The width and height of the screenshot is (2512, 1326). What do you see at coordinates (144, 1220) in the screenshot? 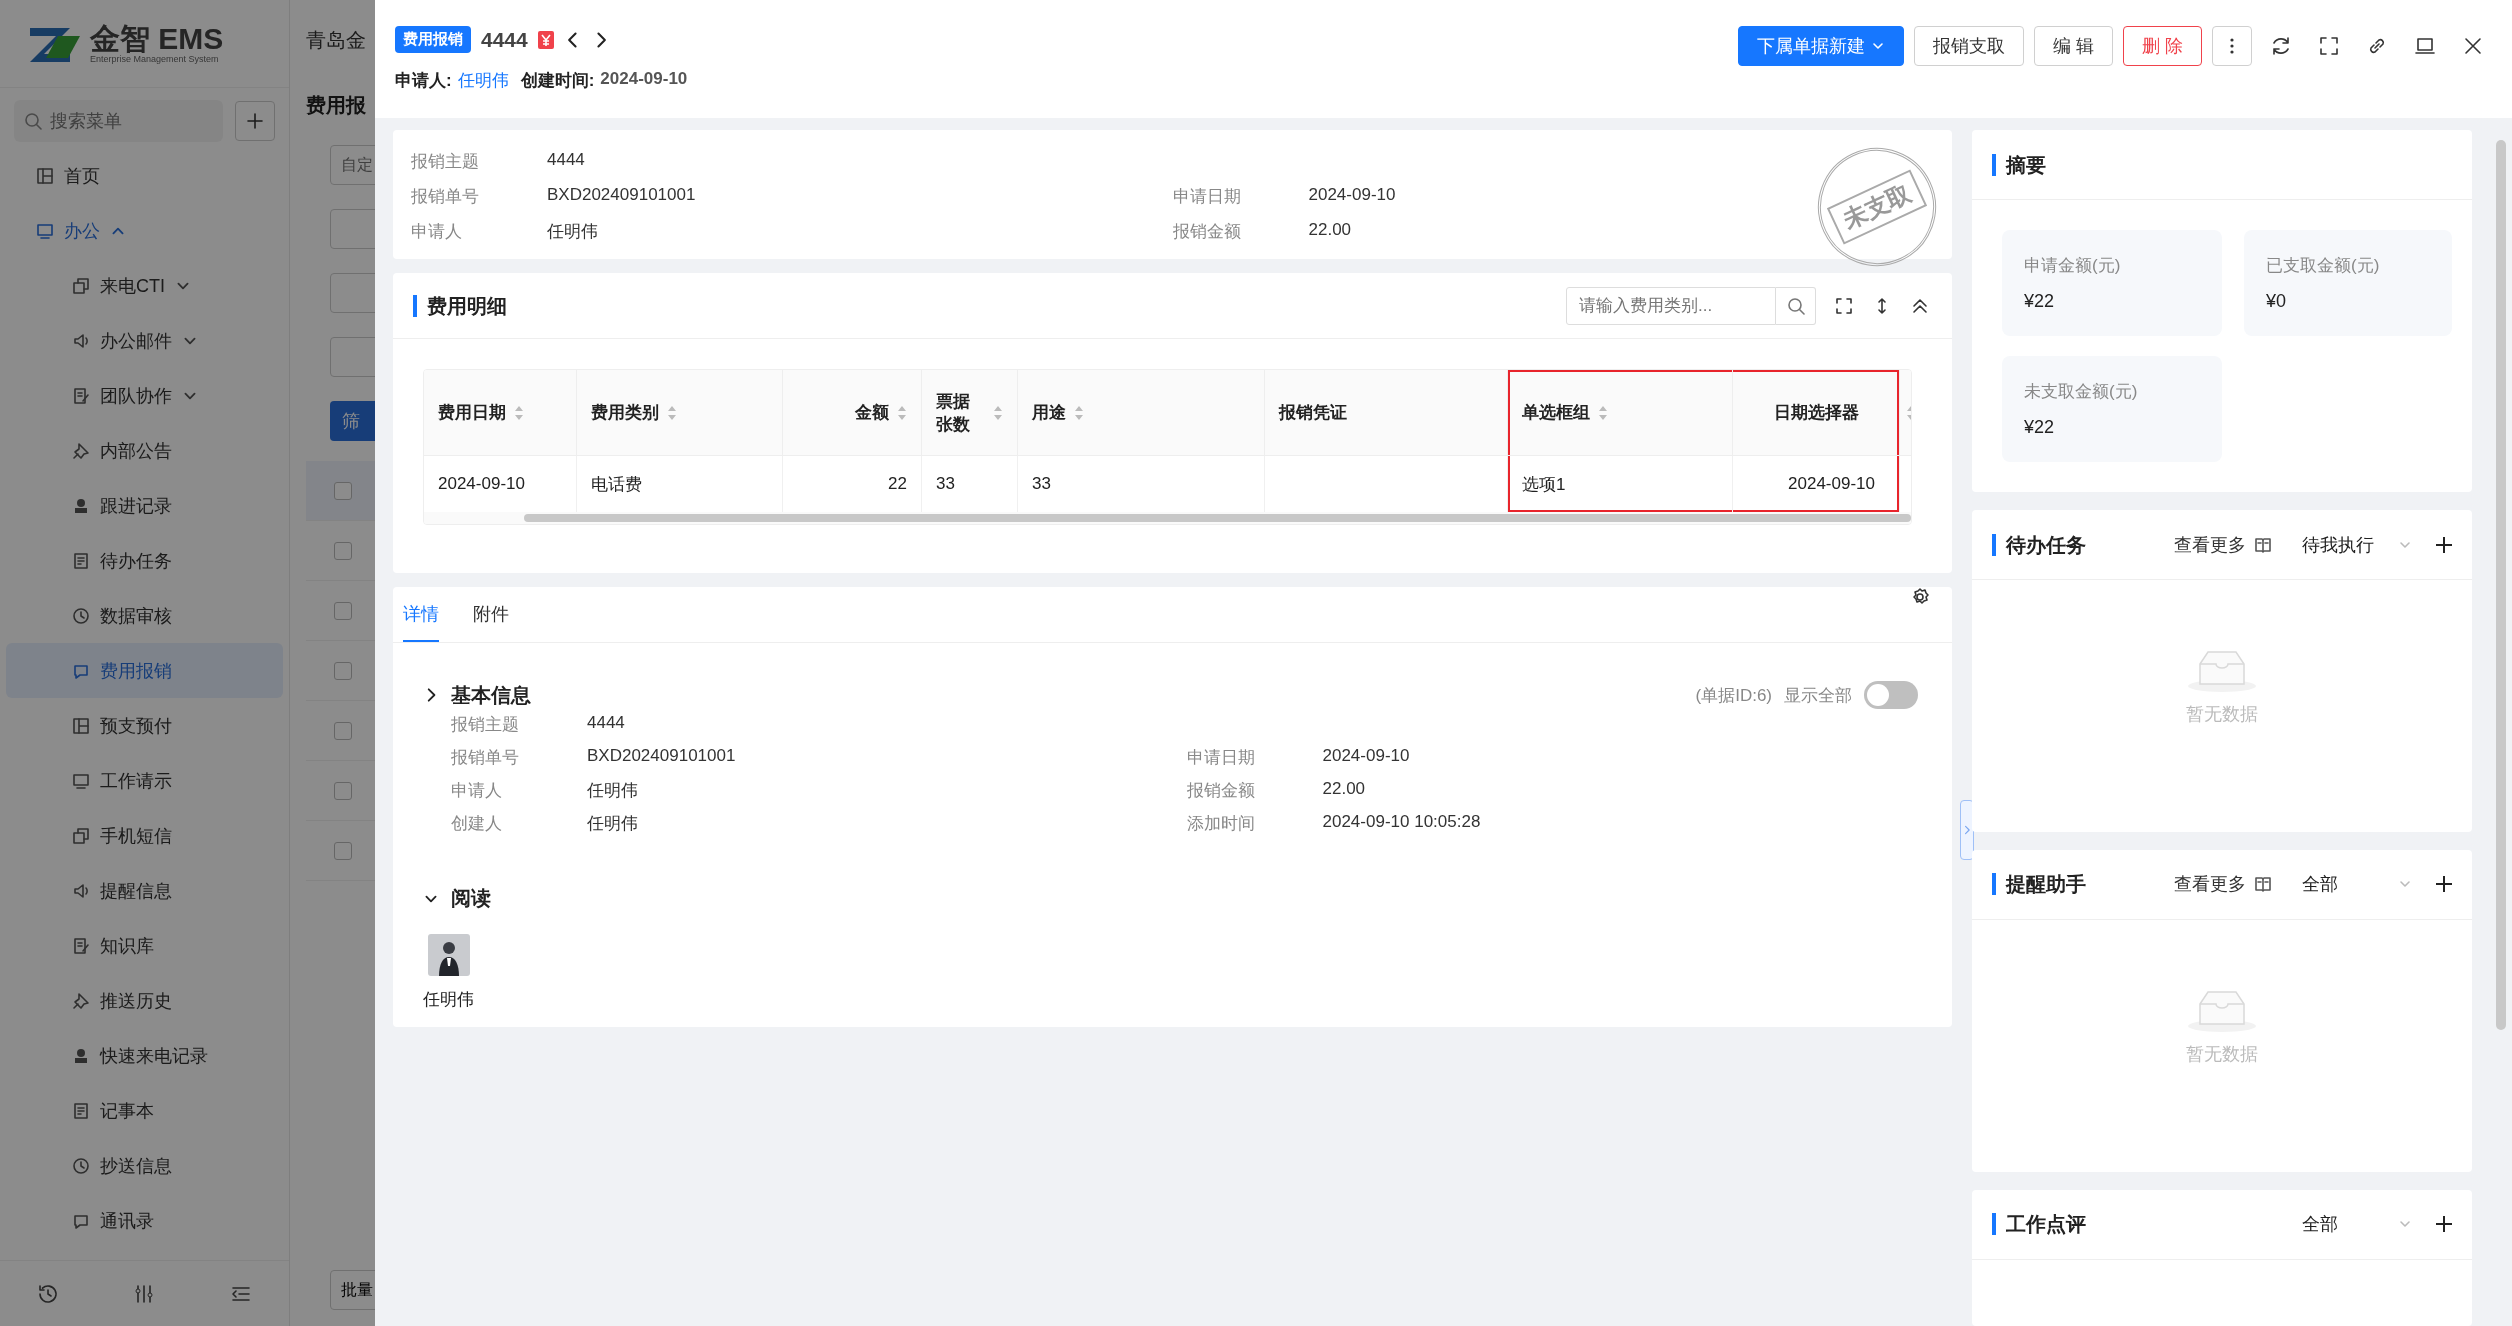
I see `menu-item: 通讯录` at bounding box center [144, 1220].